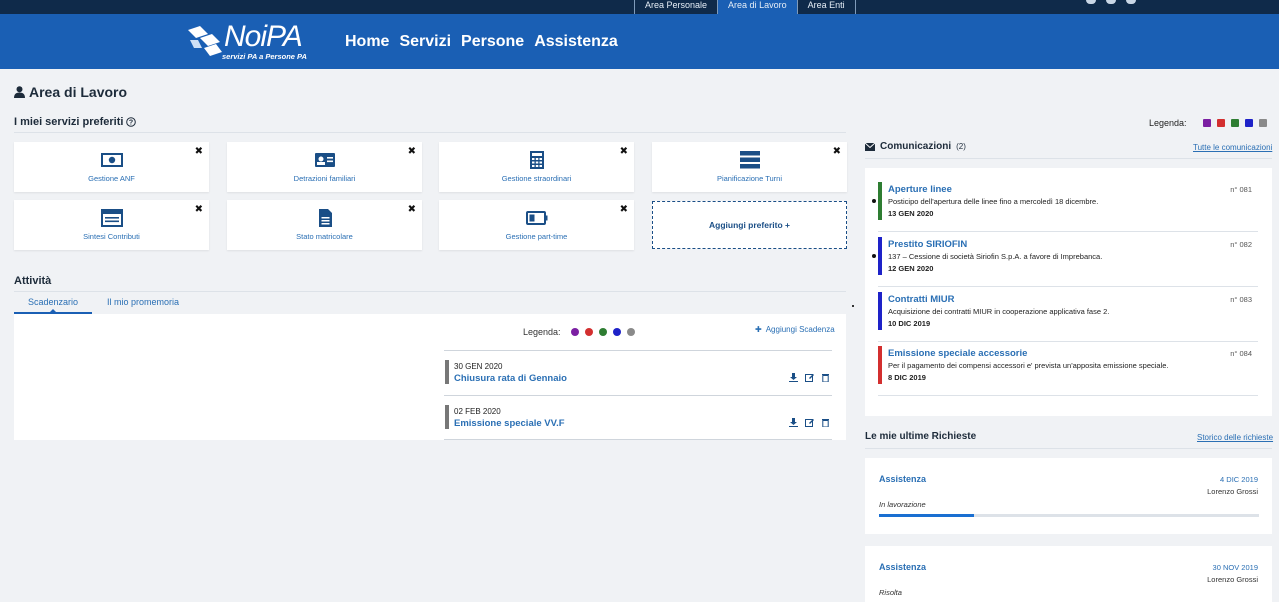  I want to click on add-deadline-label: Aggiungi Scadenza, so click(800, 329).